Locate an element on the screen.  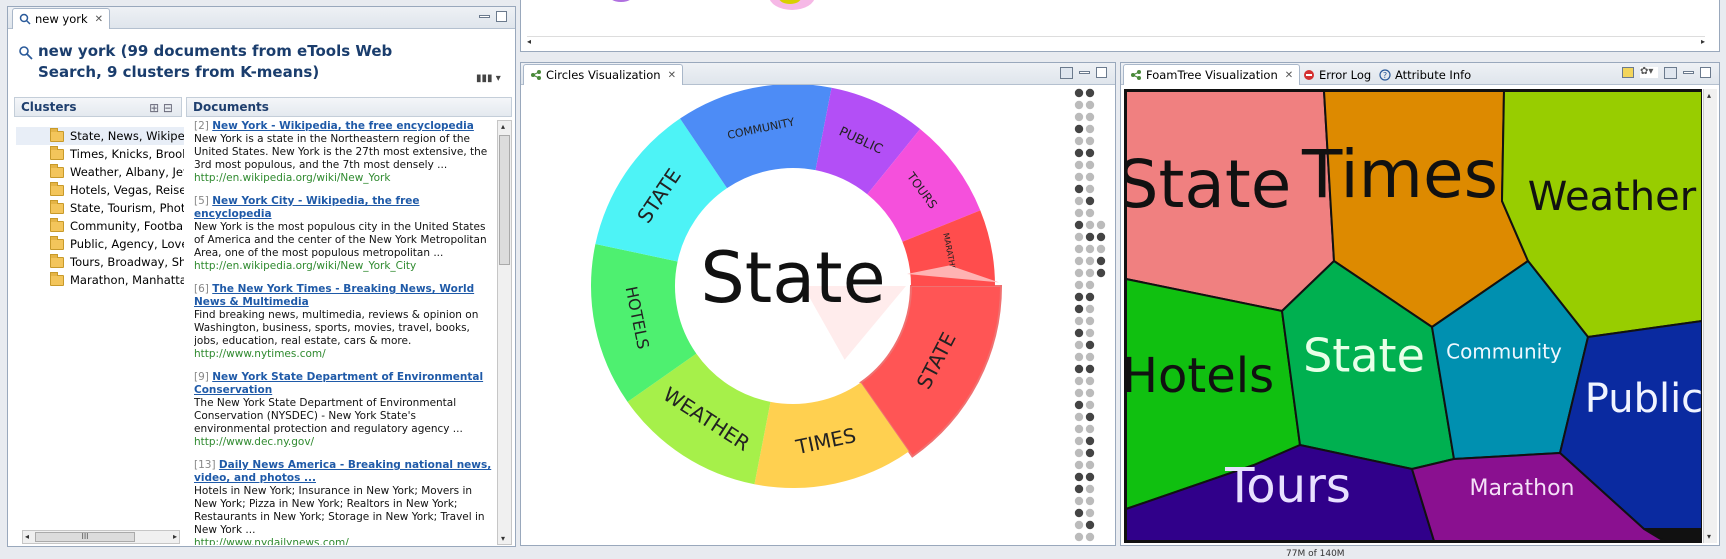
cluster-item: Tours, Broadway, Shc is located at coordinates (100, 262).